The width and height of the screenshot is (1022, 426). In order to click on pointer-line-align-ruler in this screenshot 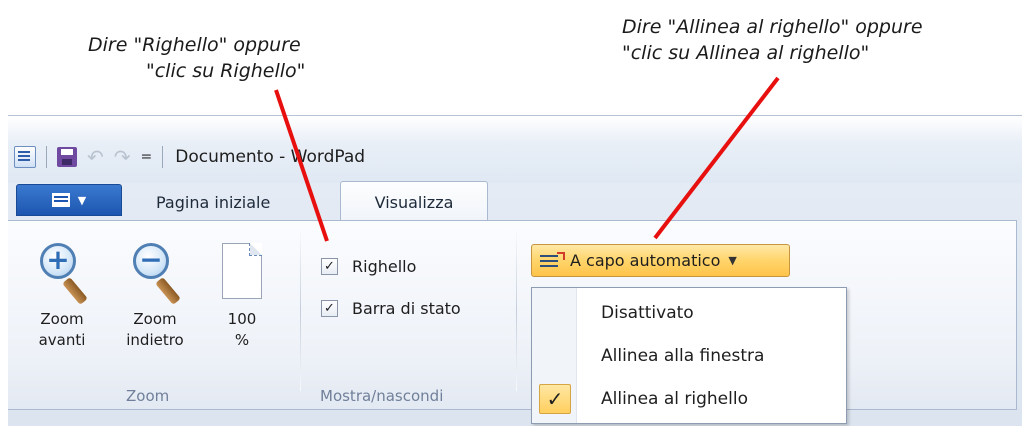, I will do `click(716, 158)`.